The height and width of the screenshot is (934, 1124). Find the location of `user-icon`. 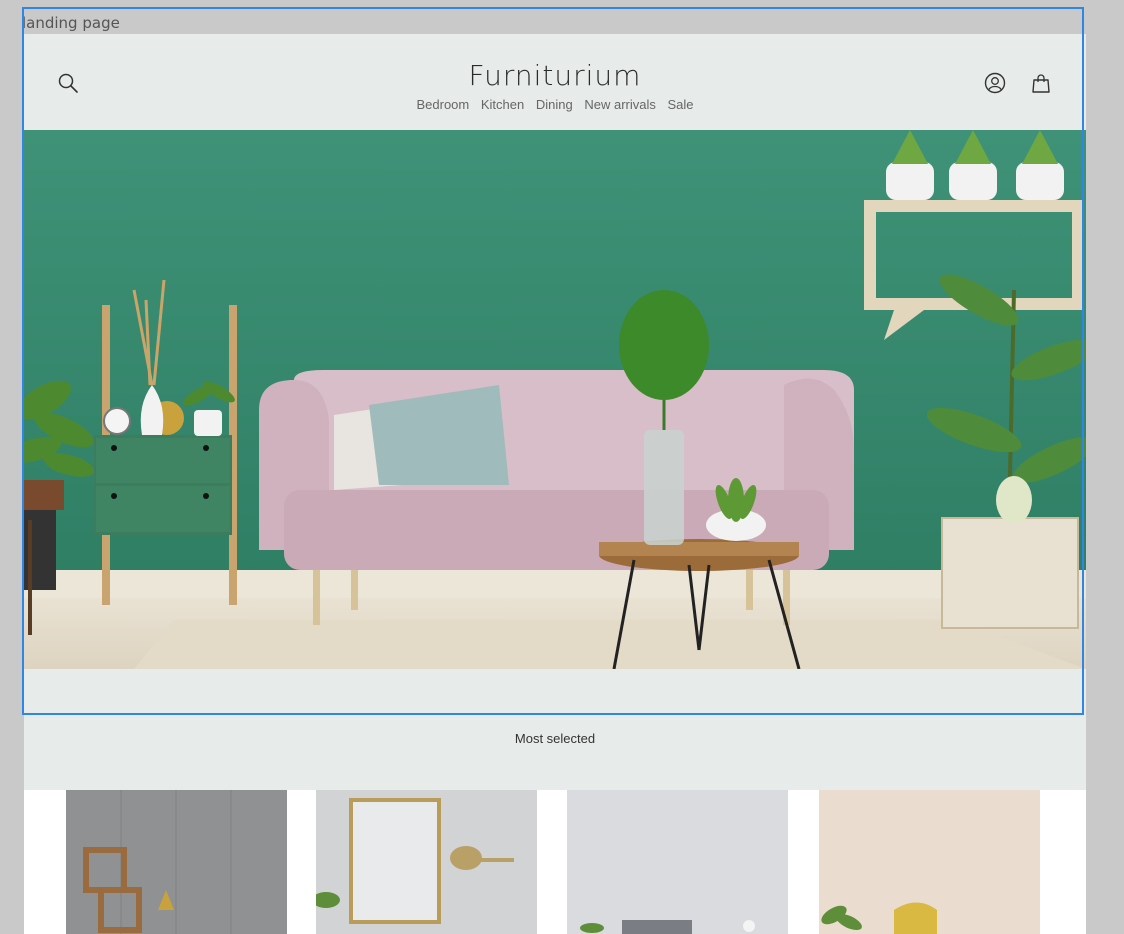

user-icon is located at coordinates (995, 83).